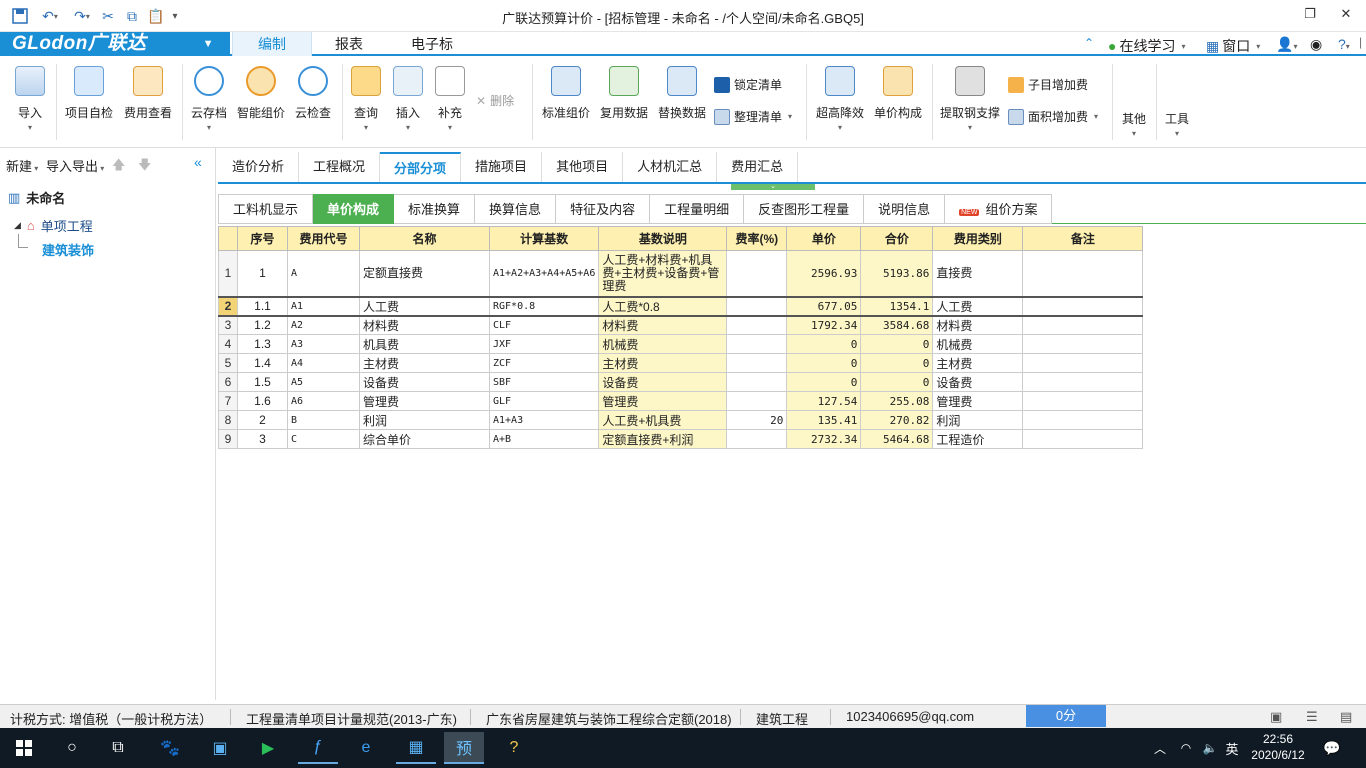 This screenshot has width=1366, height=768. Describe the element at coordinates (262, 306) in the screenshot. I see `cell-seq: 1.1` at that location.